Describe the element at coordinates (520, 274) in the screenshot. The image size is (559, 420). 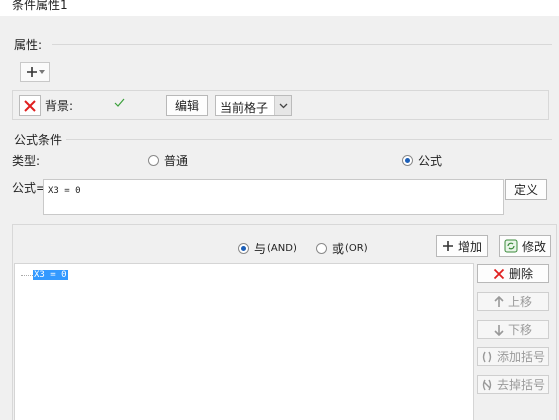
I see `delete-label: 删除` at that location.